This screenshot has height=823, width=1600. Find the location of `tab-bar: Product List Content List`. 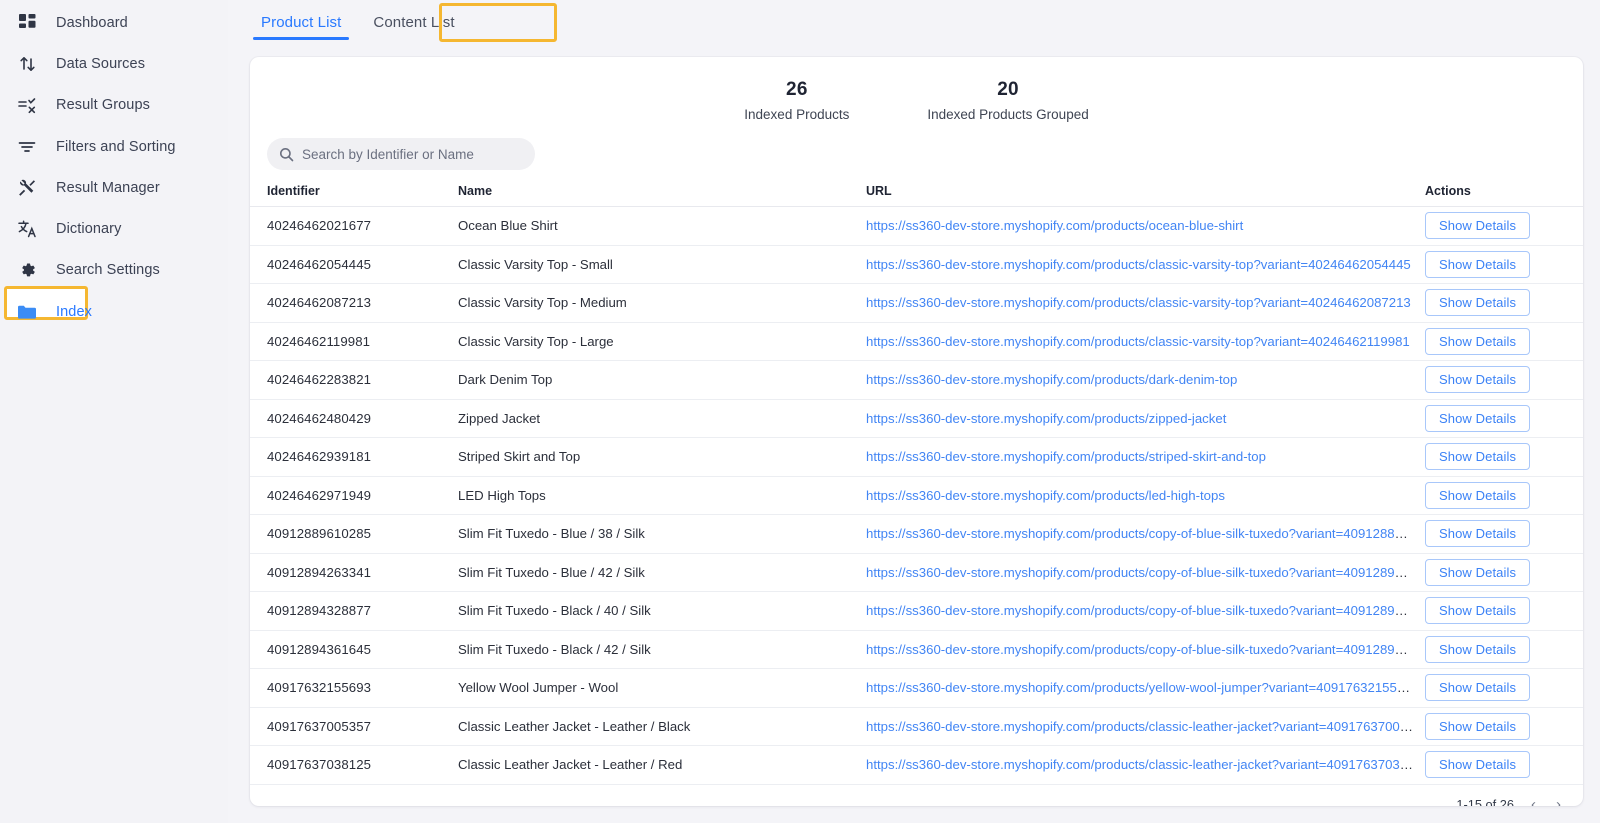

tab-bar: Product List Content List is located at coordinates (914, 20).